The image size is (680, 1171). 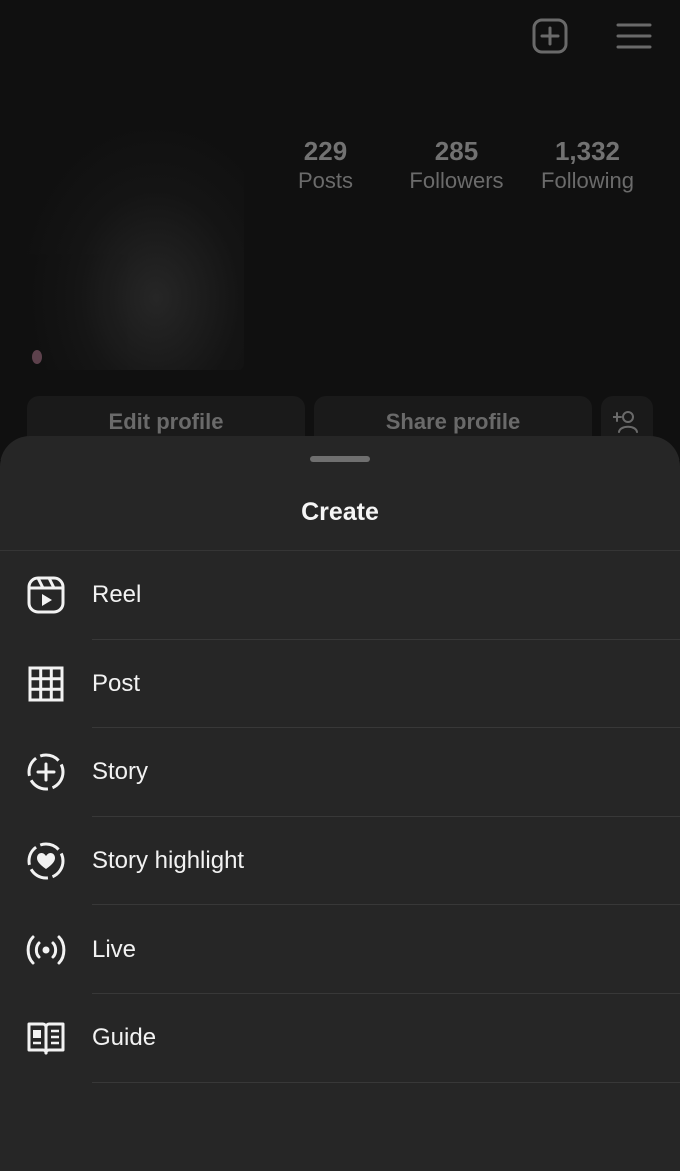 I want to click on menu-item-label: Guide, so click(x=124, y=1038).